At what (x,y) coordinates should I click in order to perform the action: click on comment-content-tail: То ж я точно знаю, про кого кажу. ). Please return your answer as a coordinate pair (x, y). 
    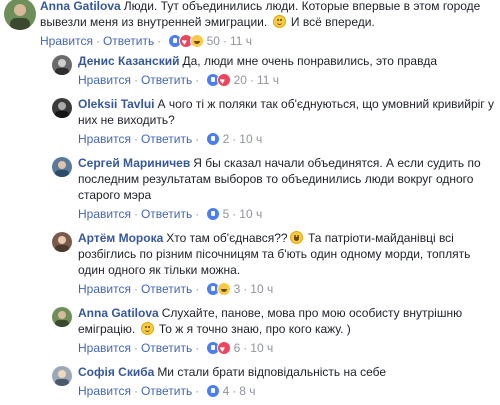
    Looking at the image, I should click on (254, 329).